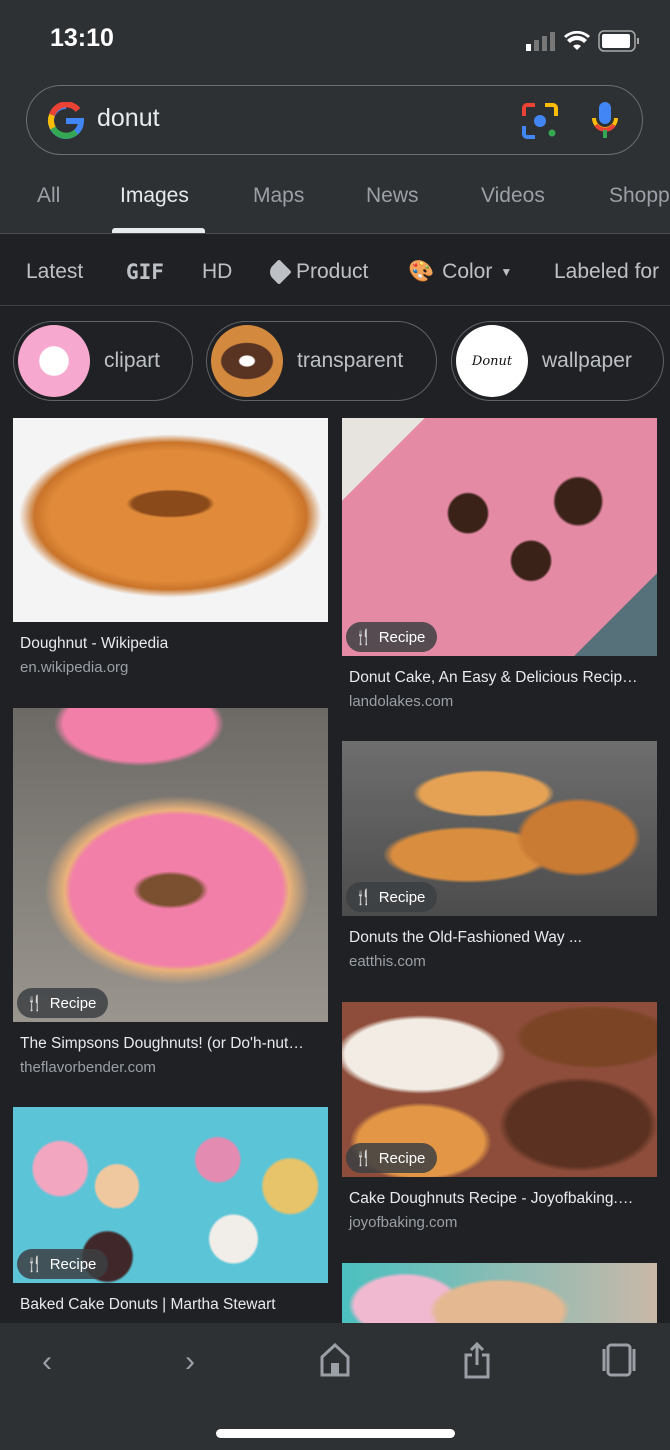 The width and height of the screenshot is (670, 1450). Describe the element at coordinates (332, 271) in the screenshot. I see `filter-product-label: Product` at that location.